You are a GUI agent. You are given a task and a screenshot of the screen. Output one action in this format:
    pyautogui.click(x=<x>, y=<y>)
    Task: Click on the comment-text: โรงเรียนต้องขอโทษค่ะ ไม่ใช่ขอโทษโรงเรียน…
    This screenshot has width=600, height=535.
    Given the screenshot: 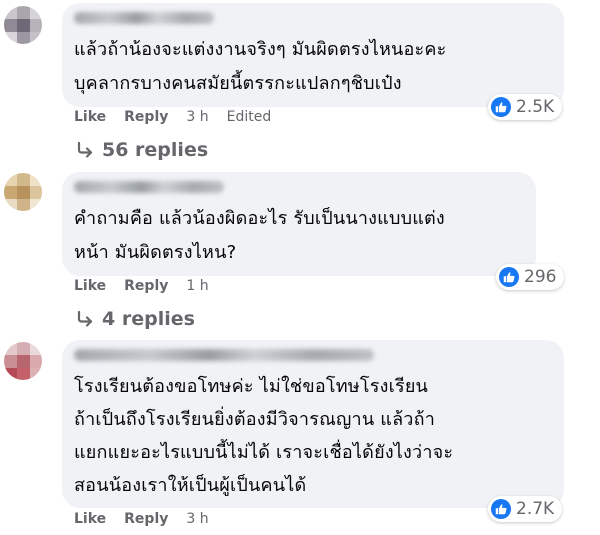 What is the action you would take?
    pyautogui.click(x=264, y=436)
    